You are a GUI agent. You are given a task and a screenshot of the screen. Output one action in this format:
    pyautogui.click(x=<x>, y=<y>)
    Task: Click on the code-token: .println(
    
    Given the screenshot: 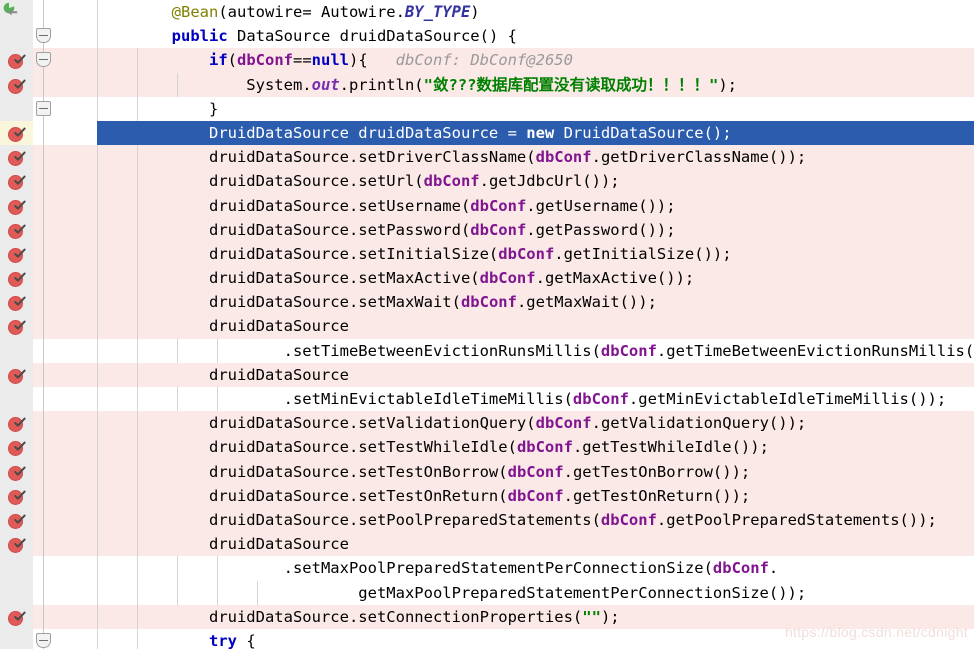 What is the action you would take?
    pyautogui.click(x=381, y=84)
    